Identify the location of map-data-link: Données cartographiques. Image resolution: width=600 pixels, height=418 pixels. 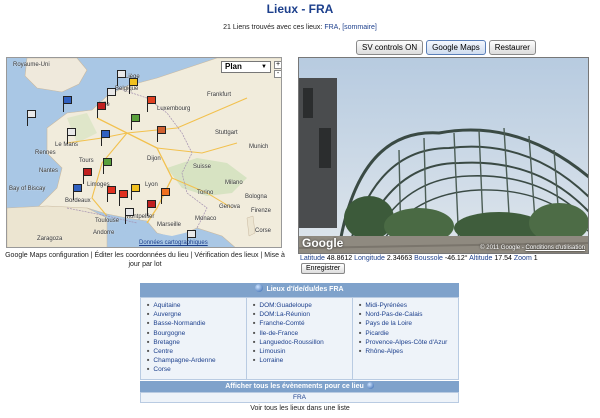
(173, 243).